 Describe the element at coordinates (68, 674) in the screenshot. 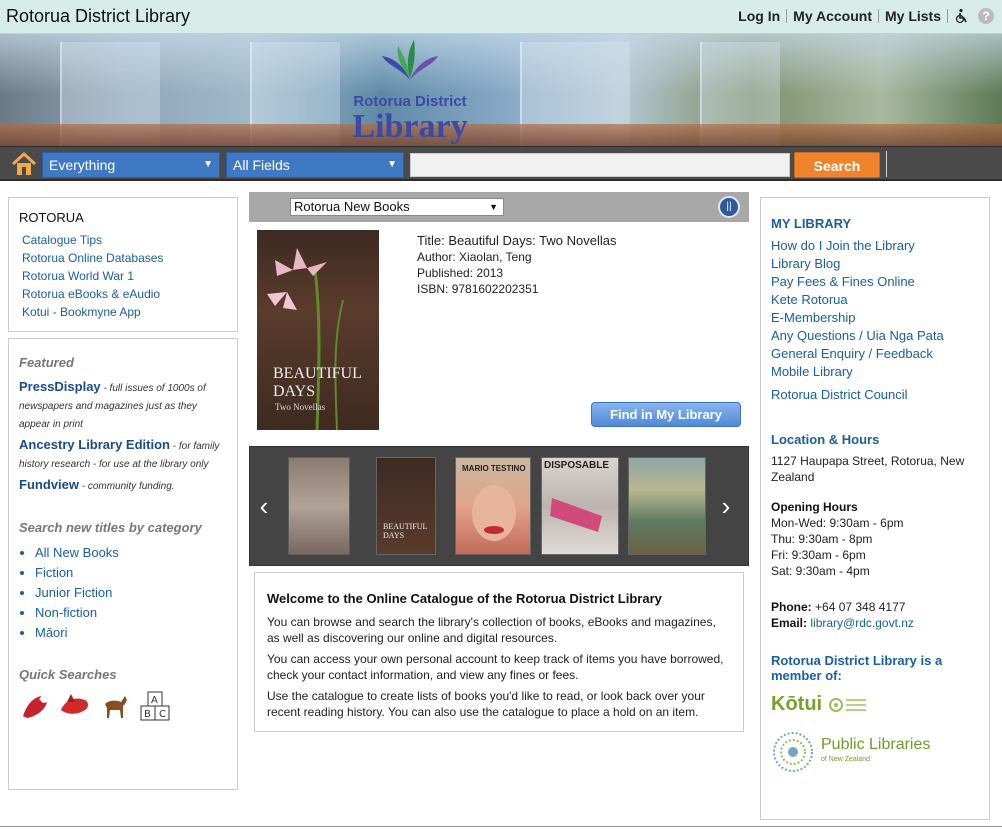

I see `quick-searches-heading: Quick Searches` at that location.